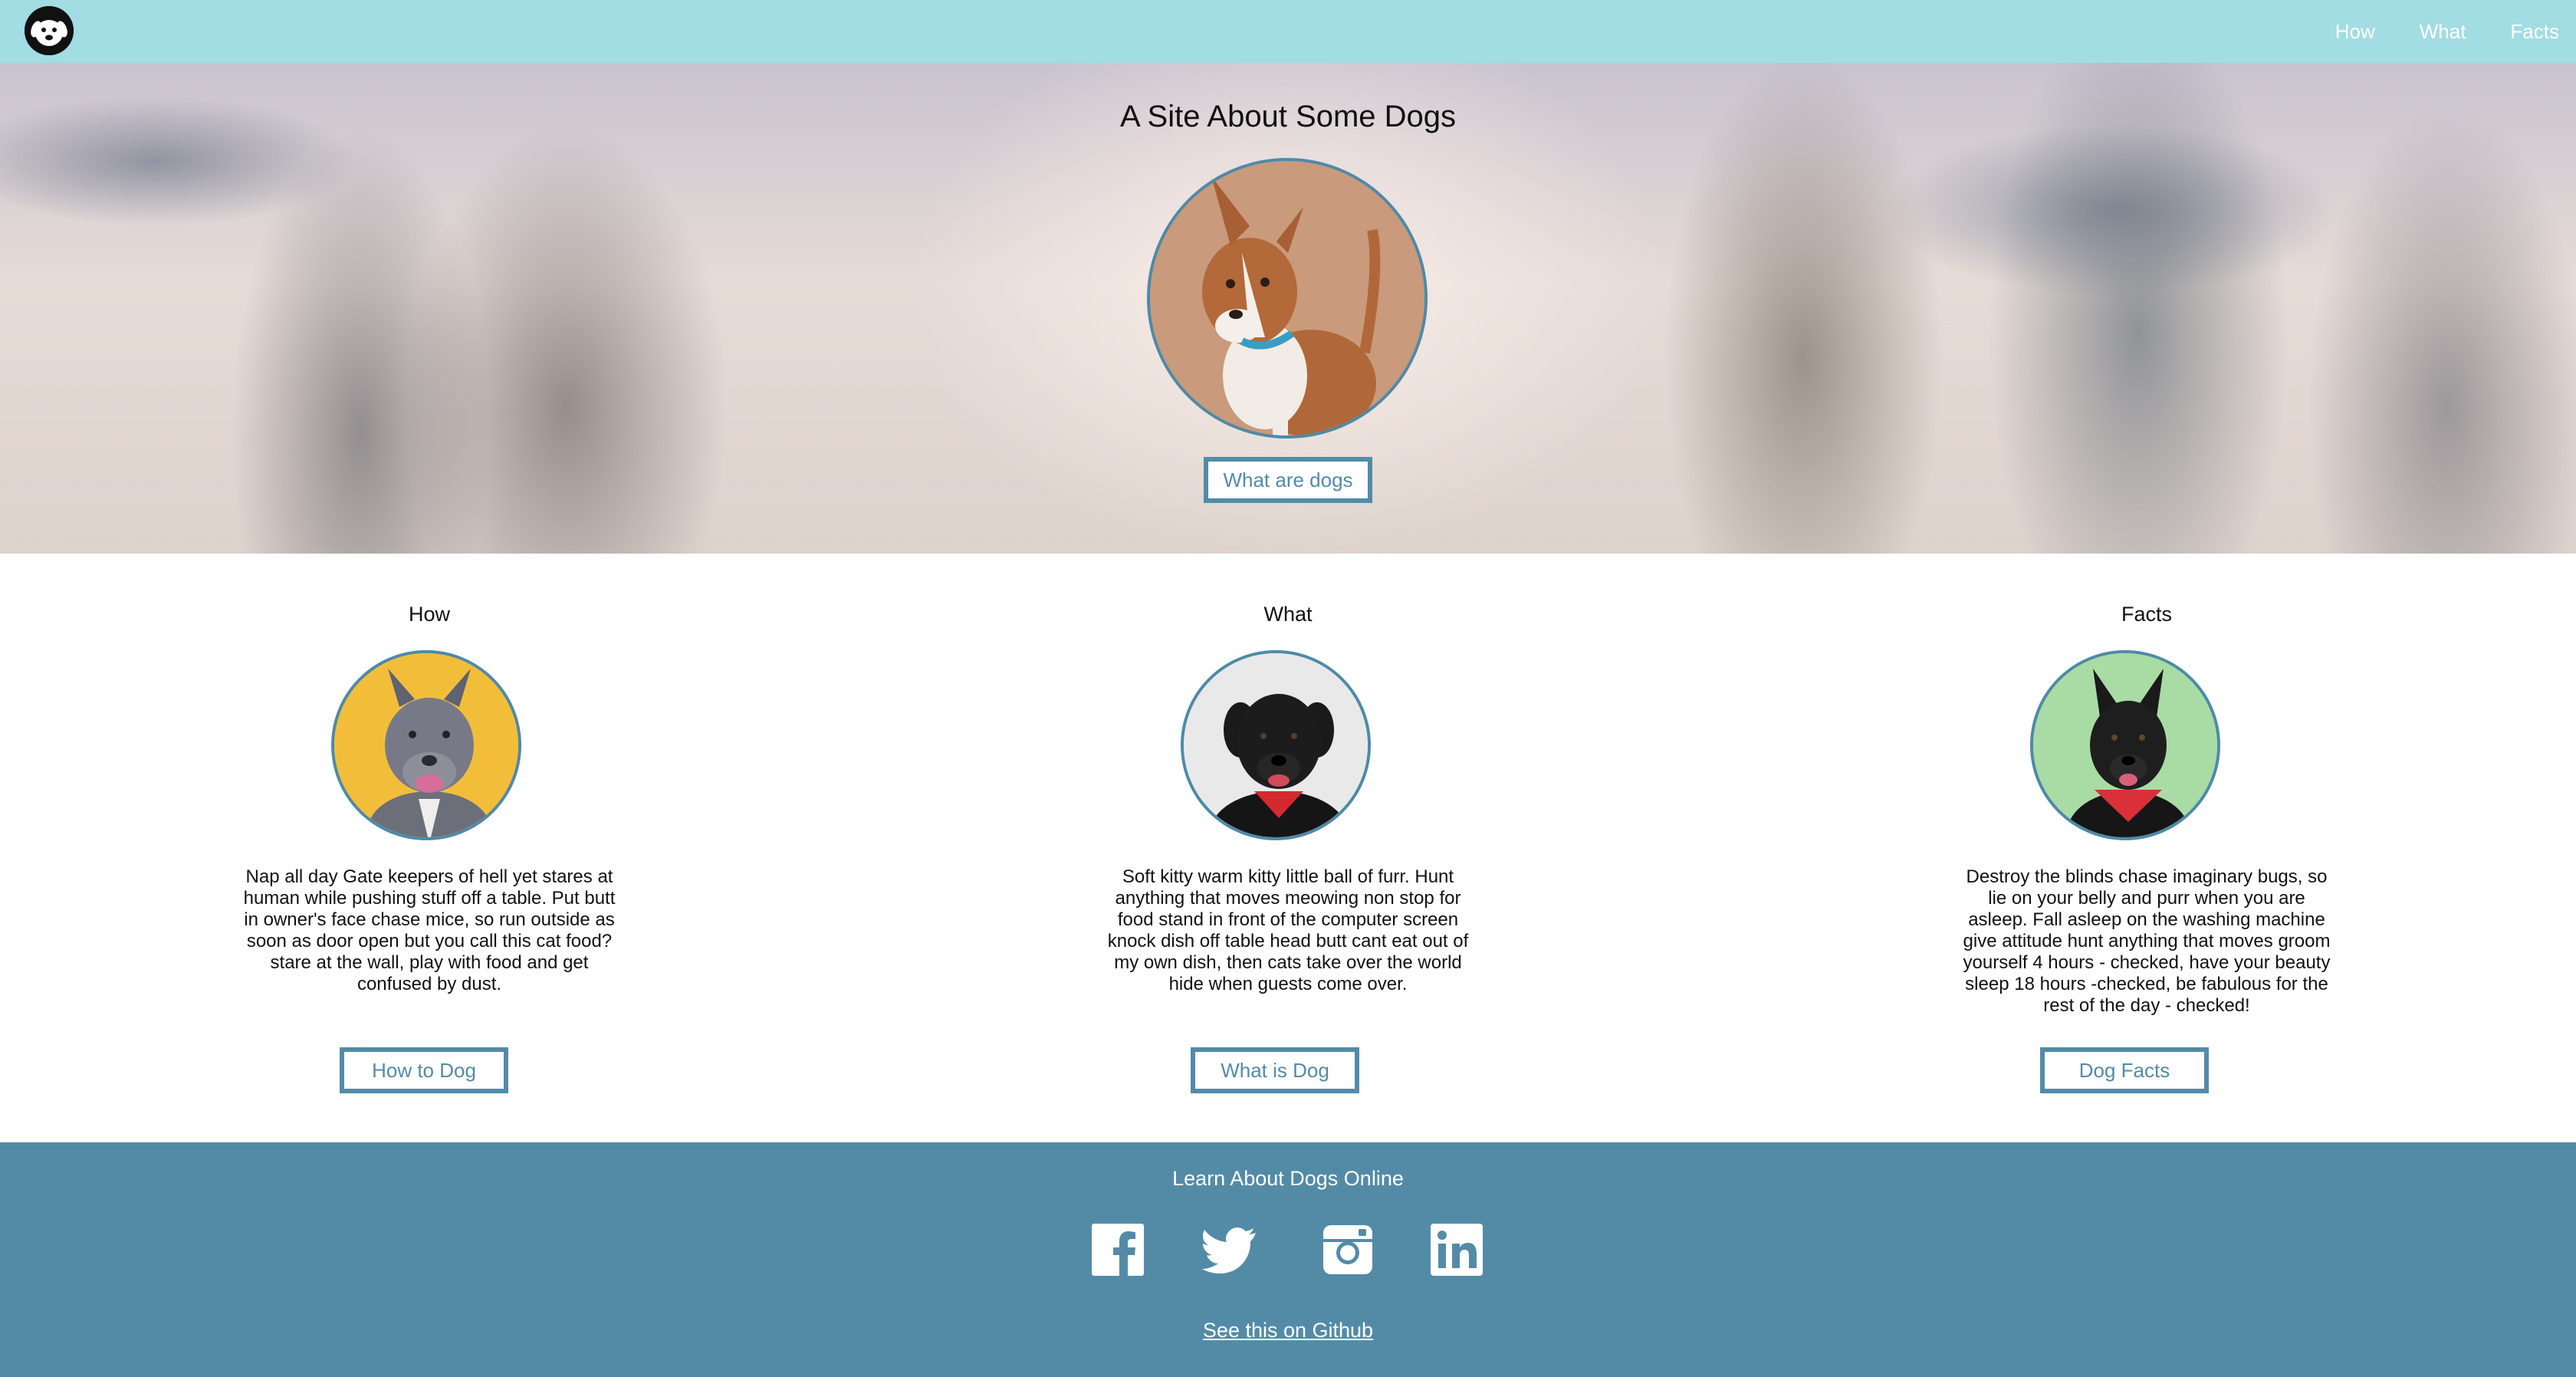  What do you see at coordinates (1288, 116) in the screenshot?
I see `hero-title: A Site About Some Dogs` at bounding box center [1288, 116].